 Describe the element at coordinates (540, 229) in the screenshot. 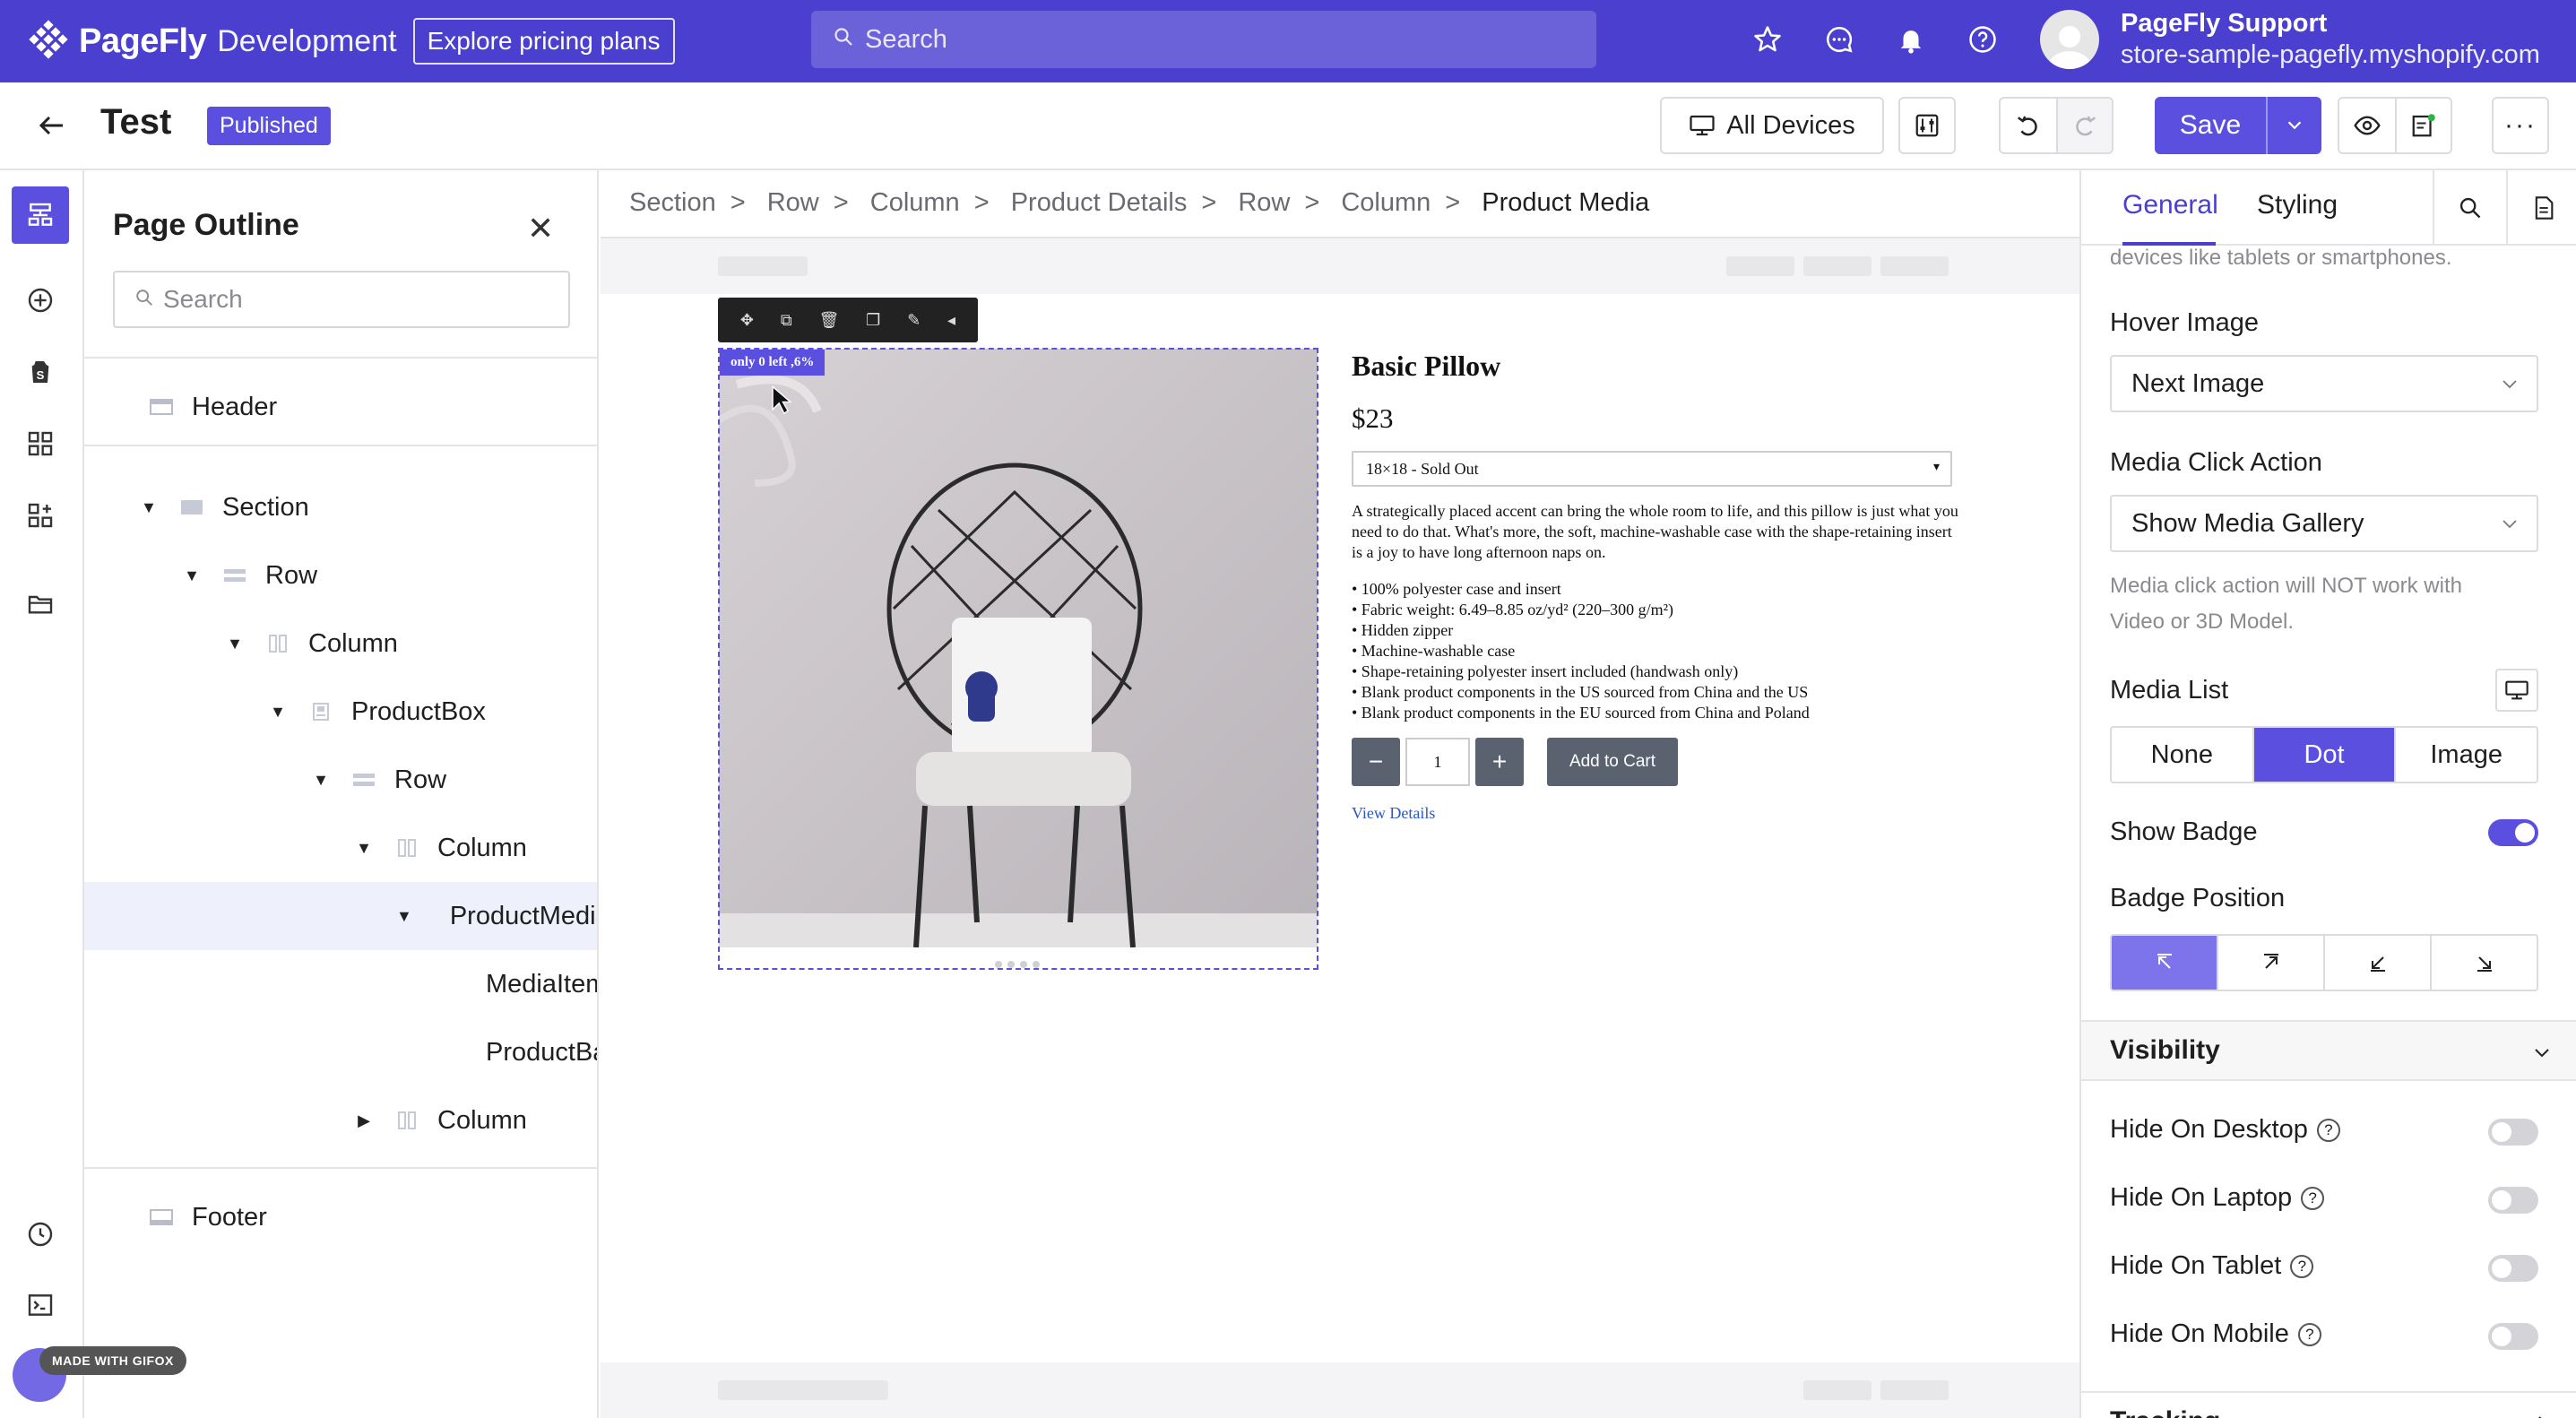

I see `close-icon: ✕` at that location.